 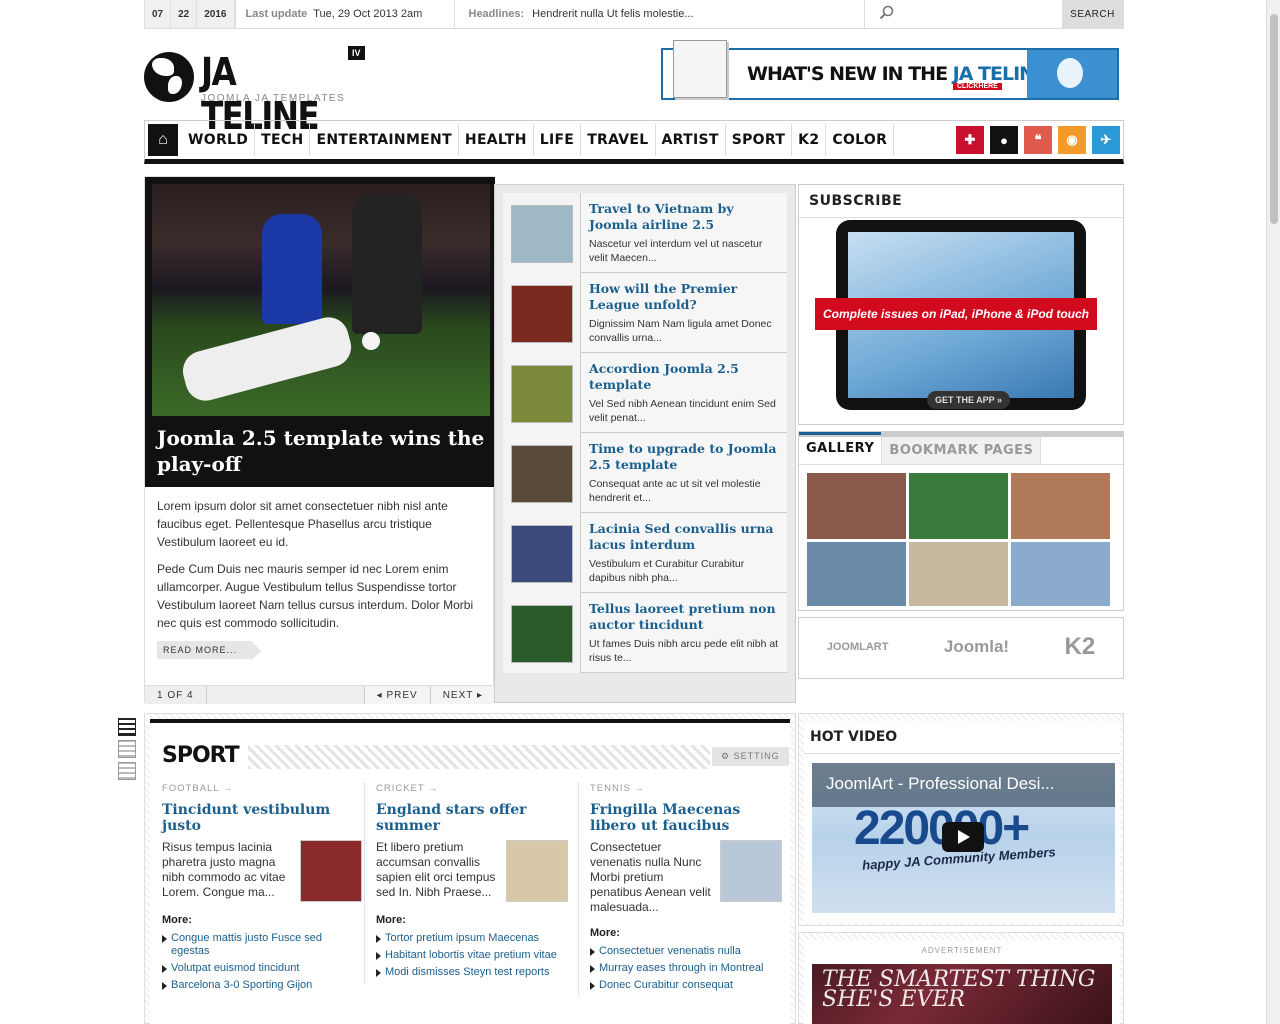 I want to click on list-view-icon, so click(x=127, y=749).